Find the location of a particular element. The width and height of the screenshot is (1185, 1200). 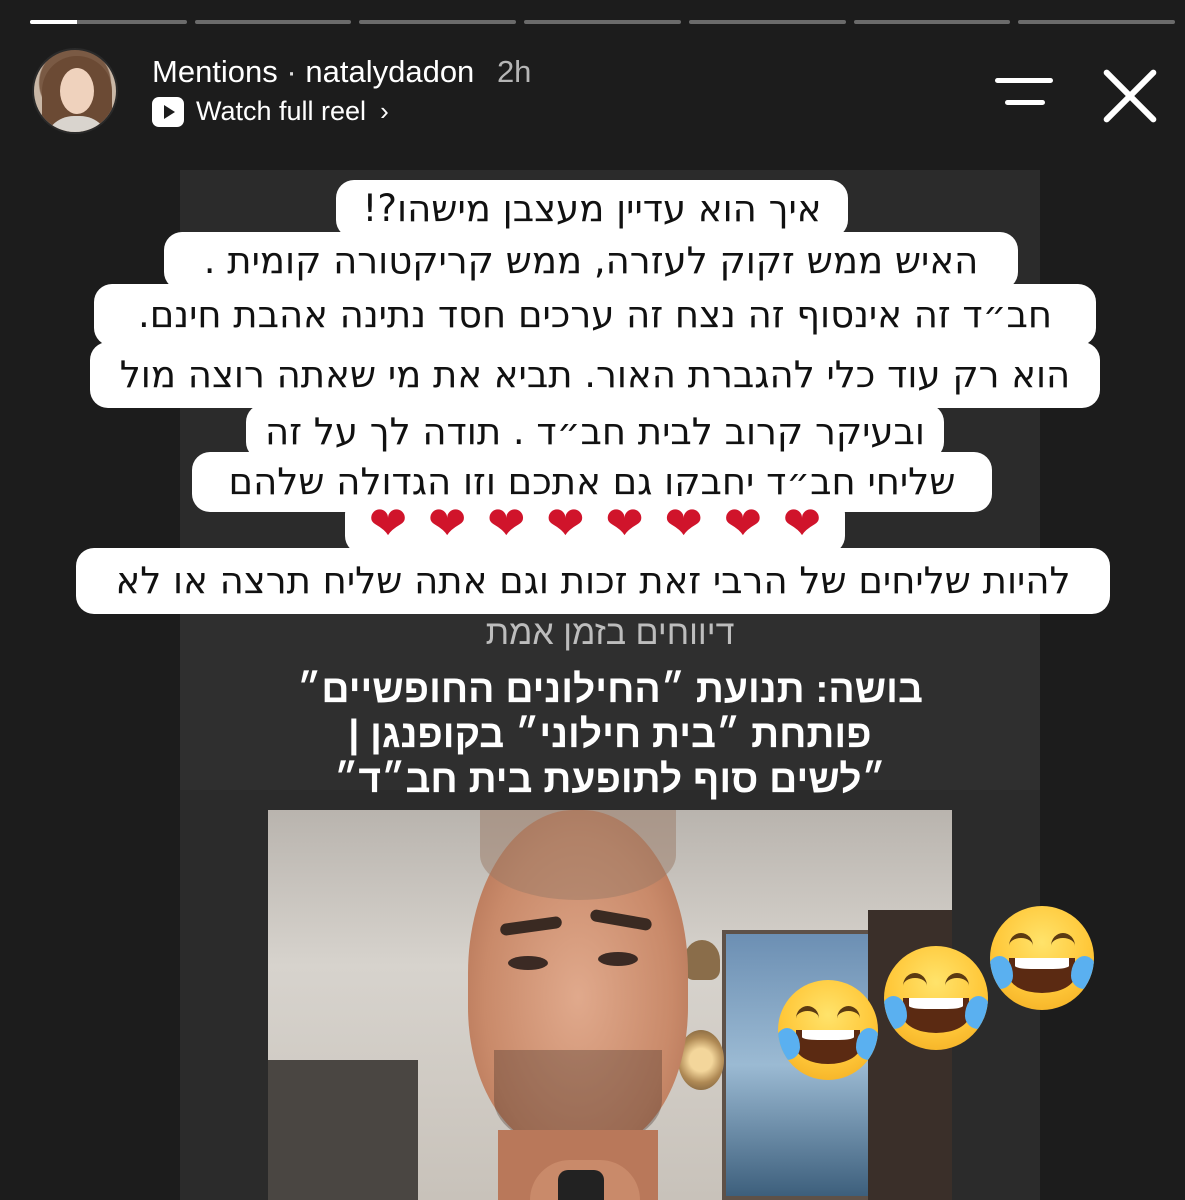

reel-headline-line: בושה: תנועת ״החילונים החופשיים״ is located at coordinates (610, 689).